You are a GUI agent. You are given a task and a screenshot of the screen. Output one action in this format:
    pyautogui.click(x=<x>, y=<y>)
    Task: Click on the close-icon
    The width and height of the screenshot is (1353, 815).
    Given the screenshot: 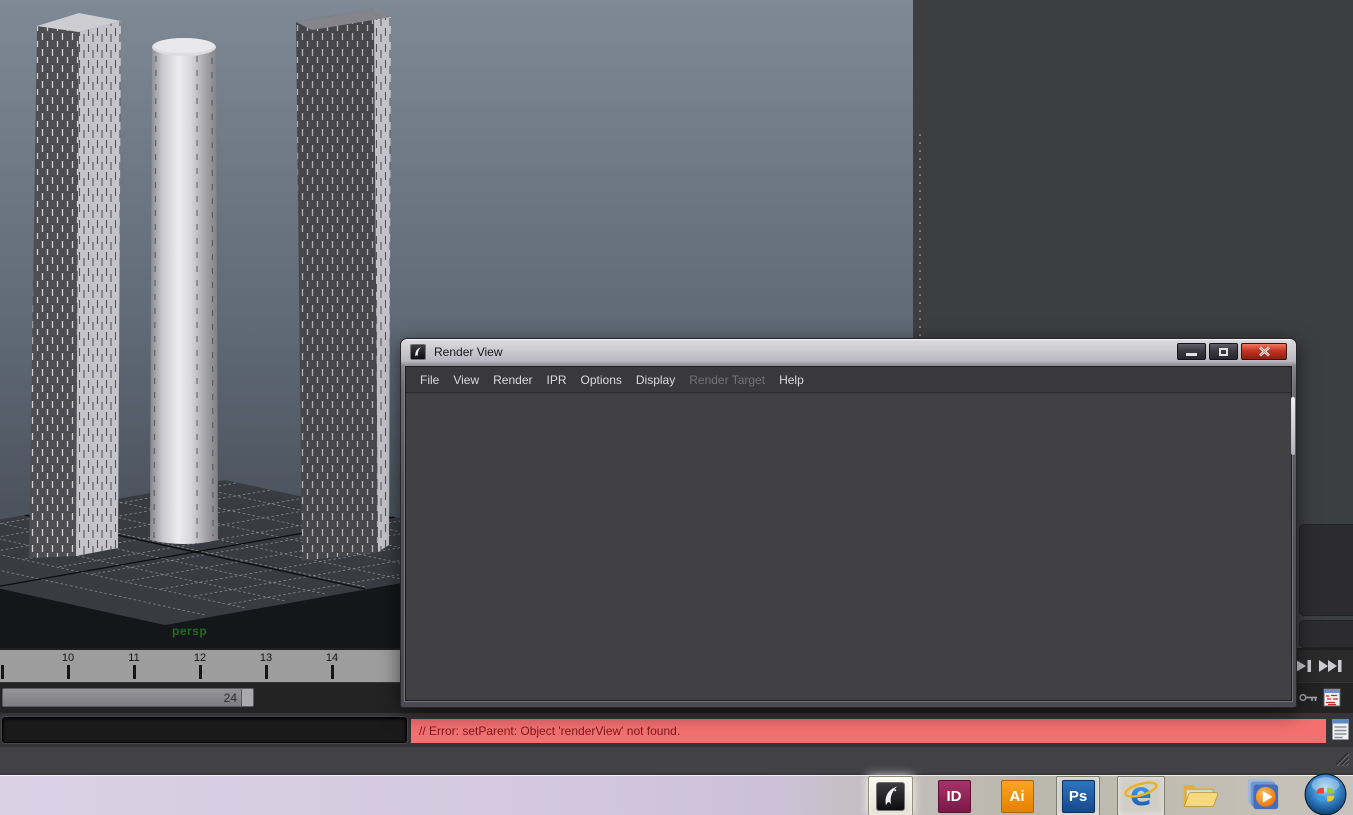 What is the action you would take?
    pyautogui.click(x=1264, y=351)
    